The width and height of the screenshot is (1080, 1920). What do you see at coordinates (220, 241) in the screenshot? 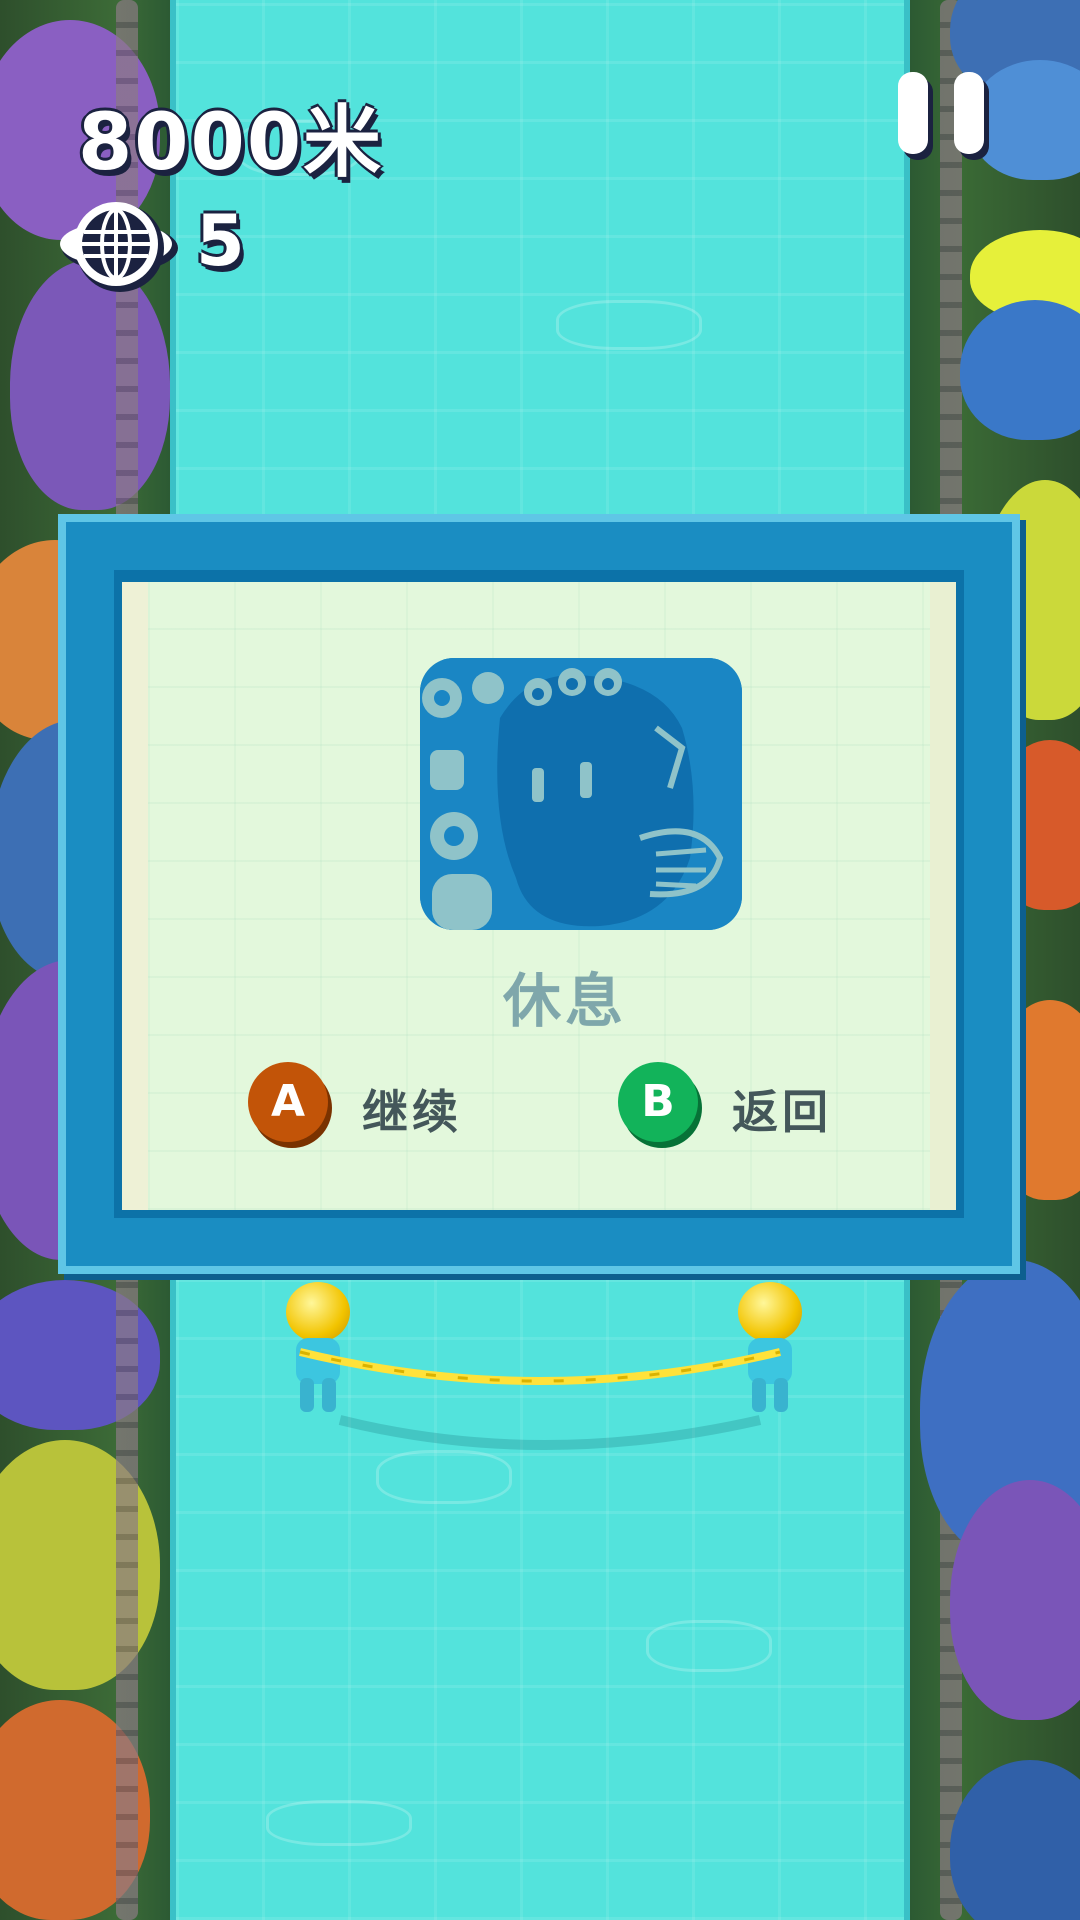
I see `net-count: 5` at bounding box center [220, 241].